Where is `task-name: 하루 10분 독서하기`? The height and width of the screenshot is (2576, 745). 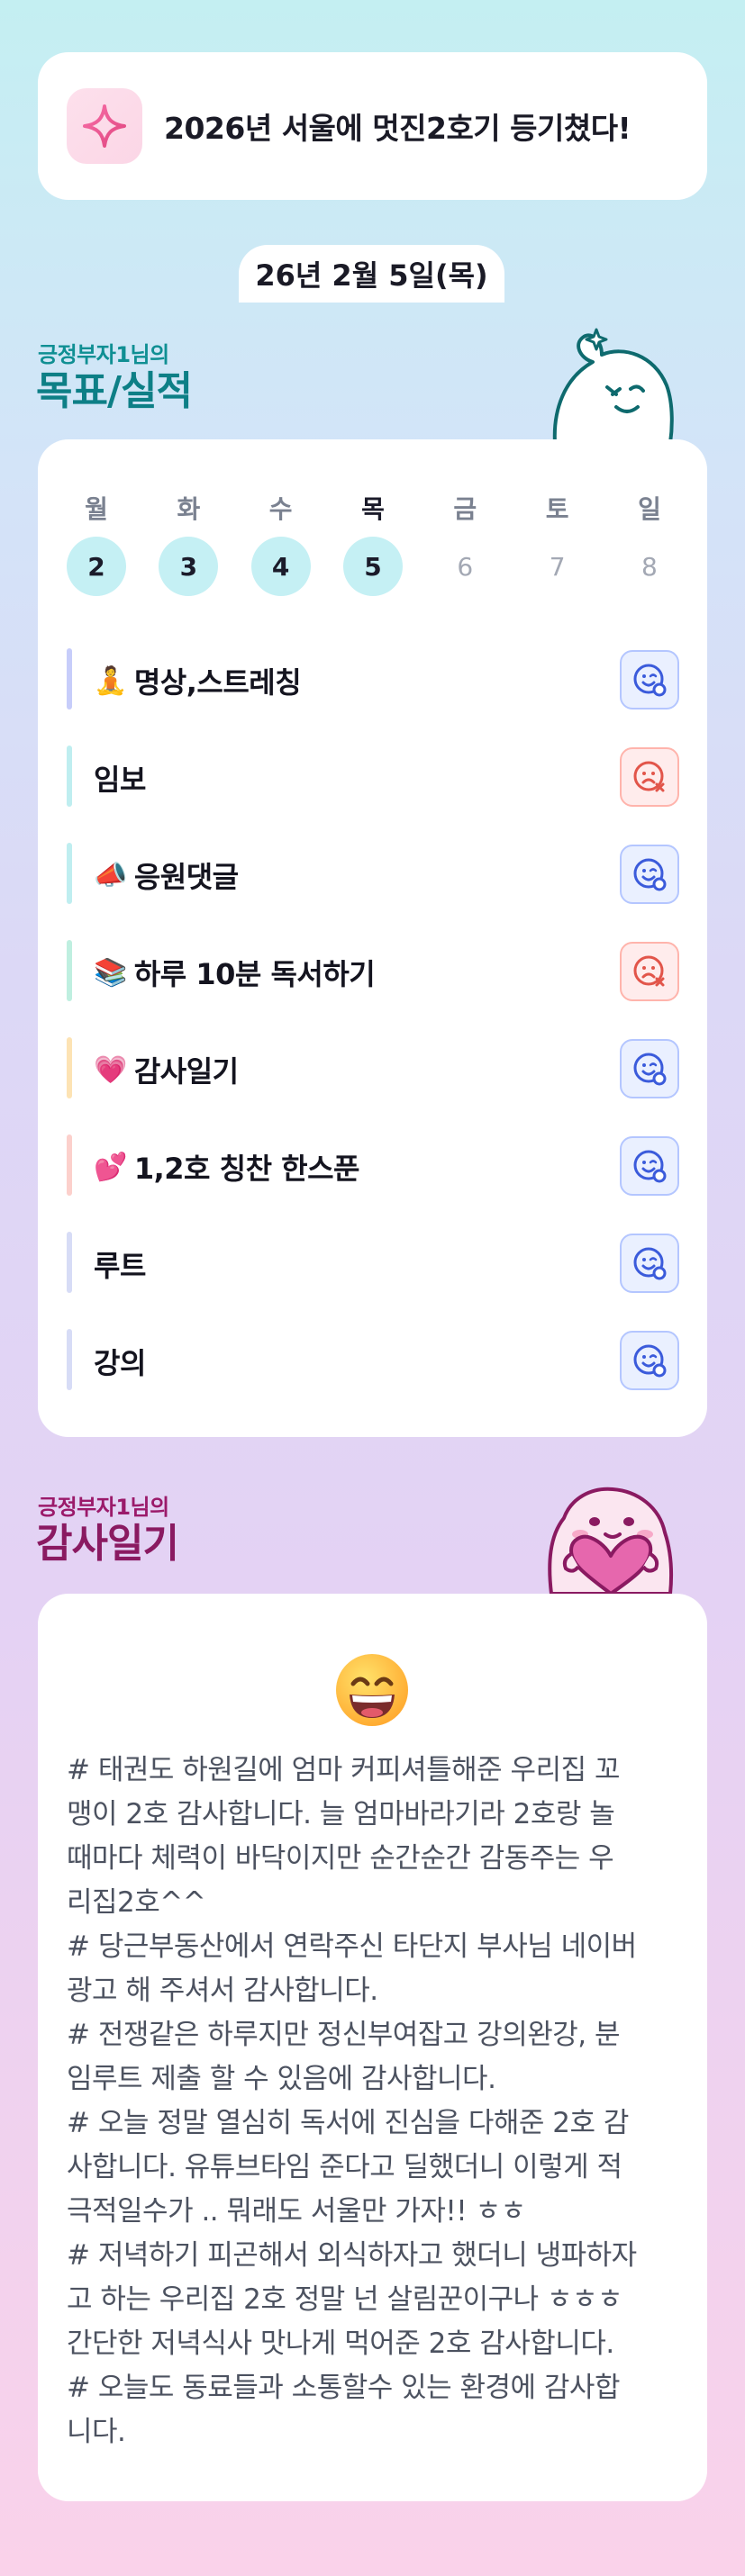 task-name: 하루 10분 독서하기 is located at coordinates (254, 974).